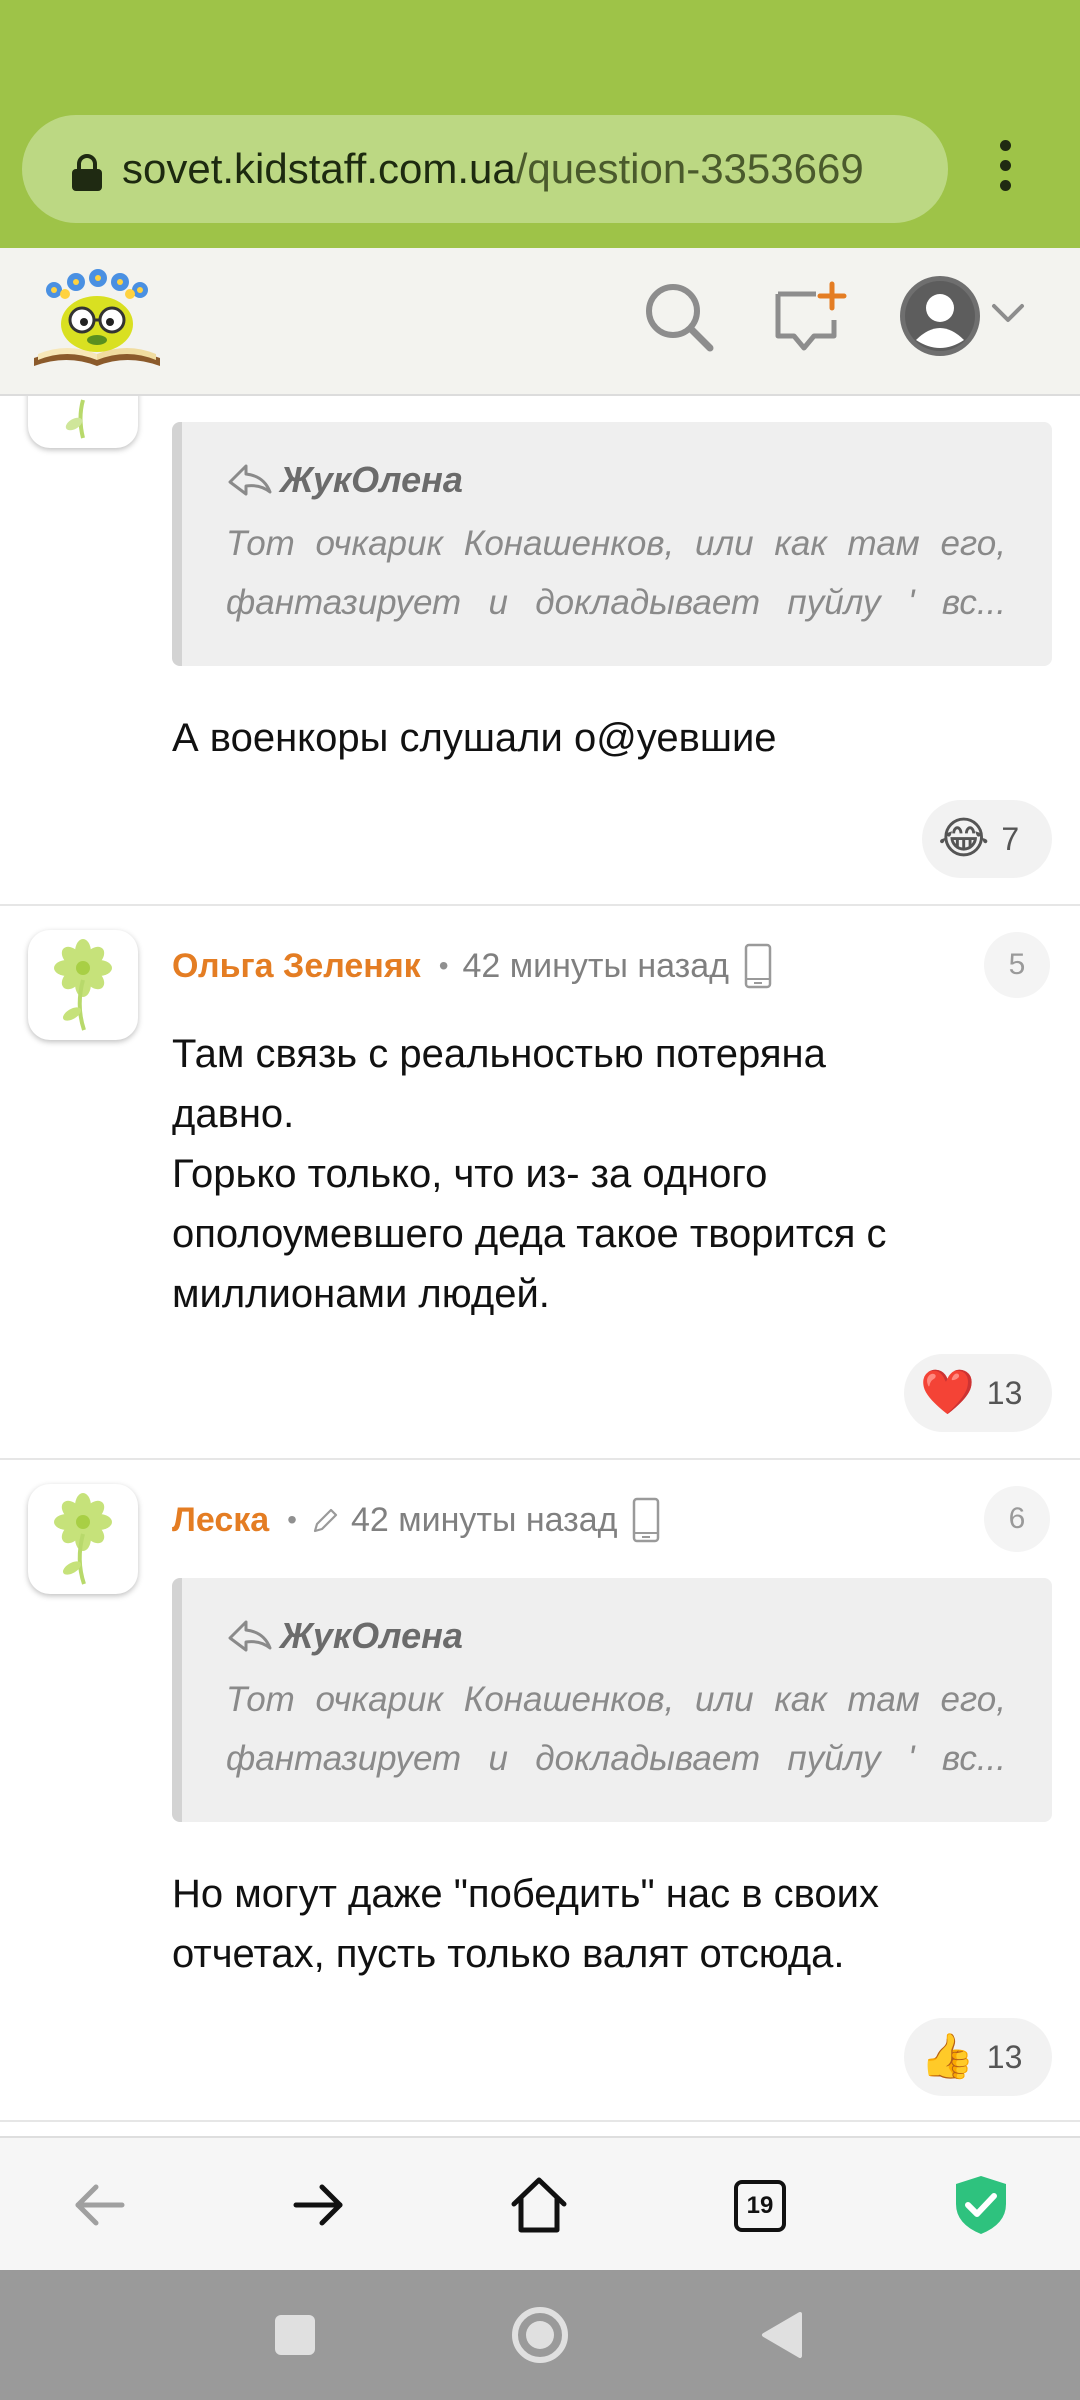  What do you see at coordinates (964, 838) in the screenshot?
I see `laugh-emoji-icon: 😂` at bounding box center [964, 838].